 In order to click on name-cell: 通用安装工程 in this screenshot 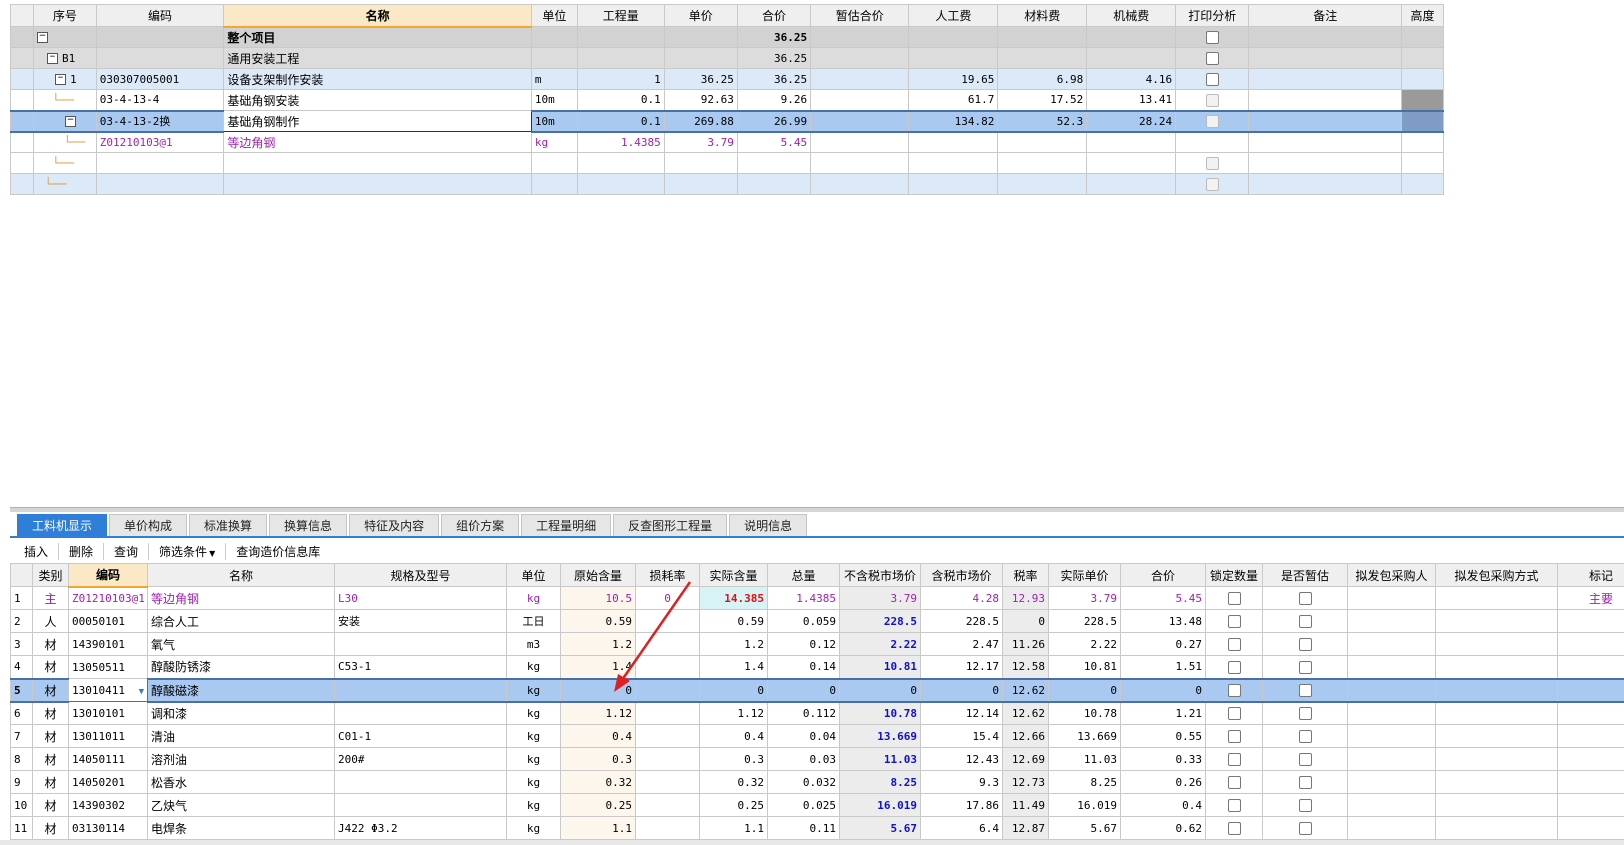, I will do `click(377, 58)`.